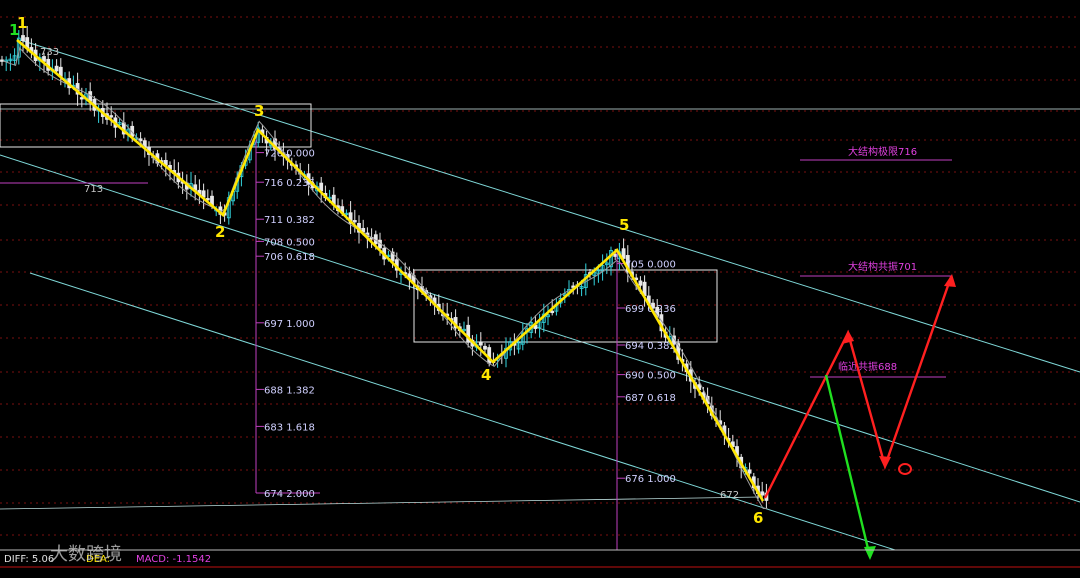 The image size is (1080, 578). What do you see at coordinates (540, 556) in the screenshot?
I see `bottom-panel: DIFF: 5.06 DEA: MACD: -1.1542 大数跨境` at bounding box center [540, 556].